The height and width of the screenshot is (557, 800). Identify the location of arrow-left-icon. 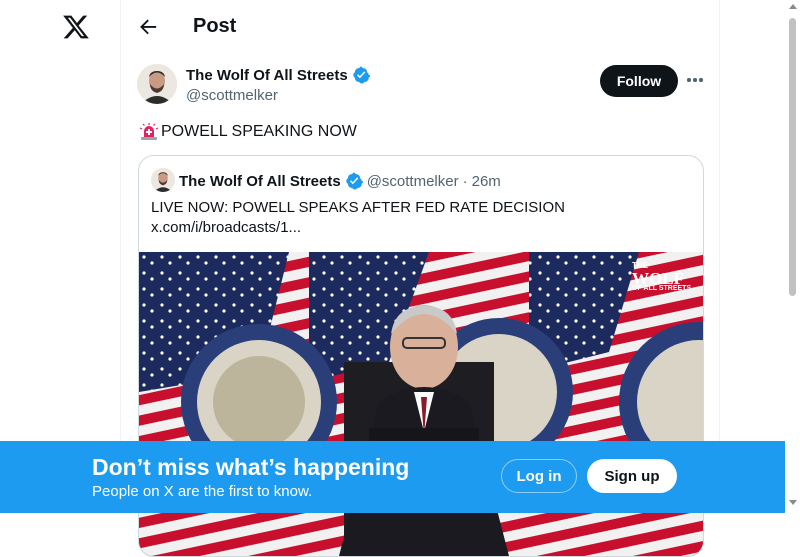
(148, 27).